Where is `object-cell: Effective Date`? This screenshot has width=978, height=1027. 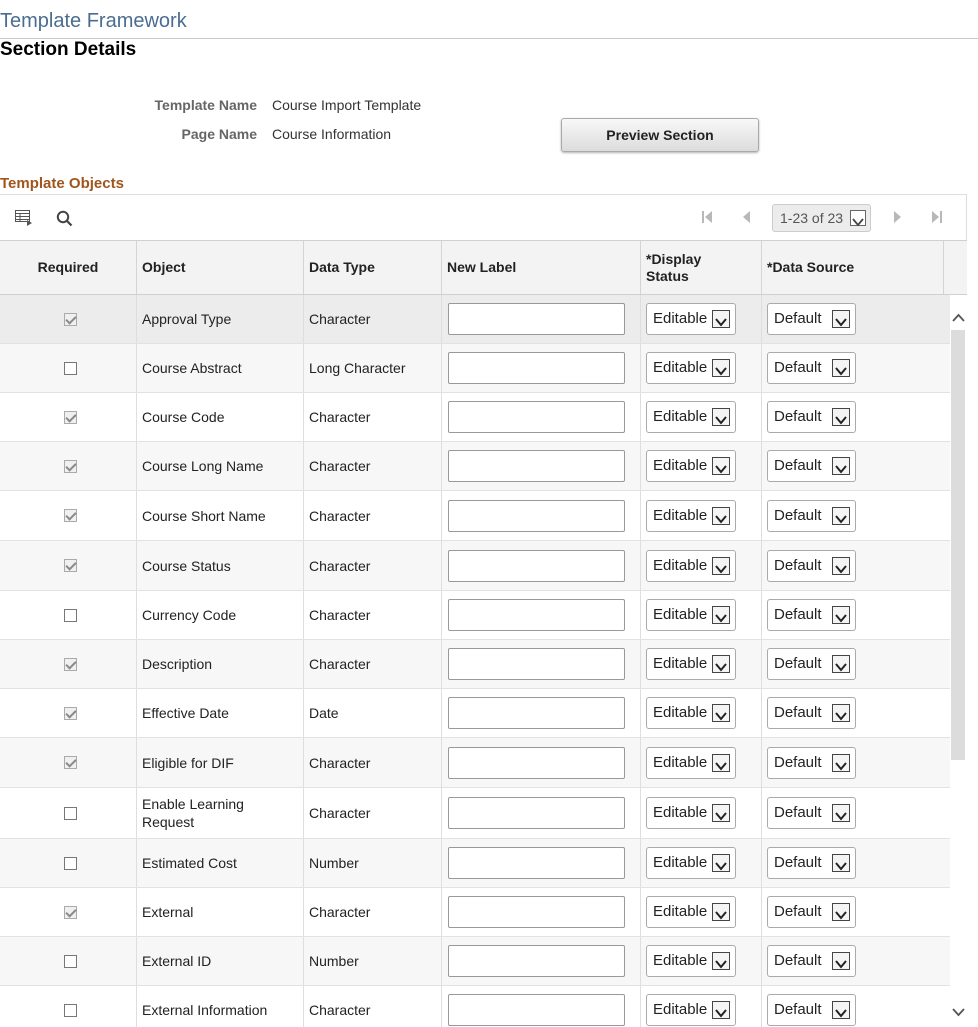
object-cell: Effective Date is located at coordinates (220, 713).